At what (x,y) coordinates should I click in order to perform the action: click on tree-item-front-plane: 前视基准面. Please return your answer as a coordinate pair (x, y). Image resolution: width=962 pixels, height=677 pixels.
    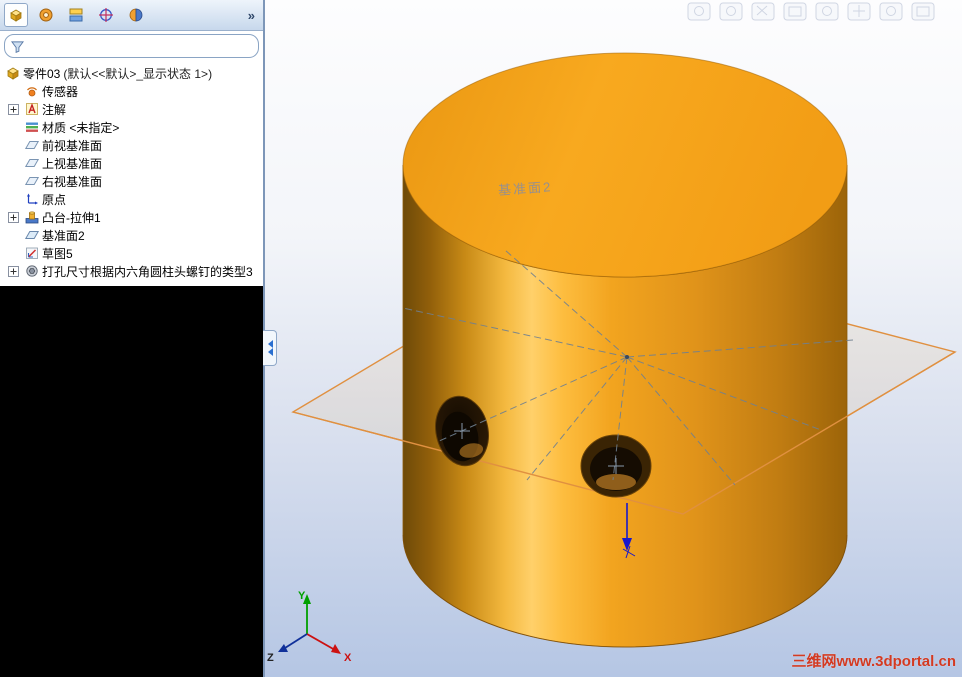
    Looking at the image, I should click on (131, 145).